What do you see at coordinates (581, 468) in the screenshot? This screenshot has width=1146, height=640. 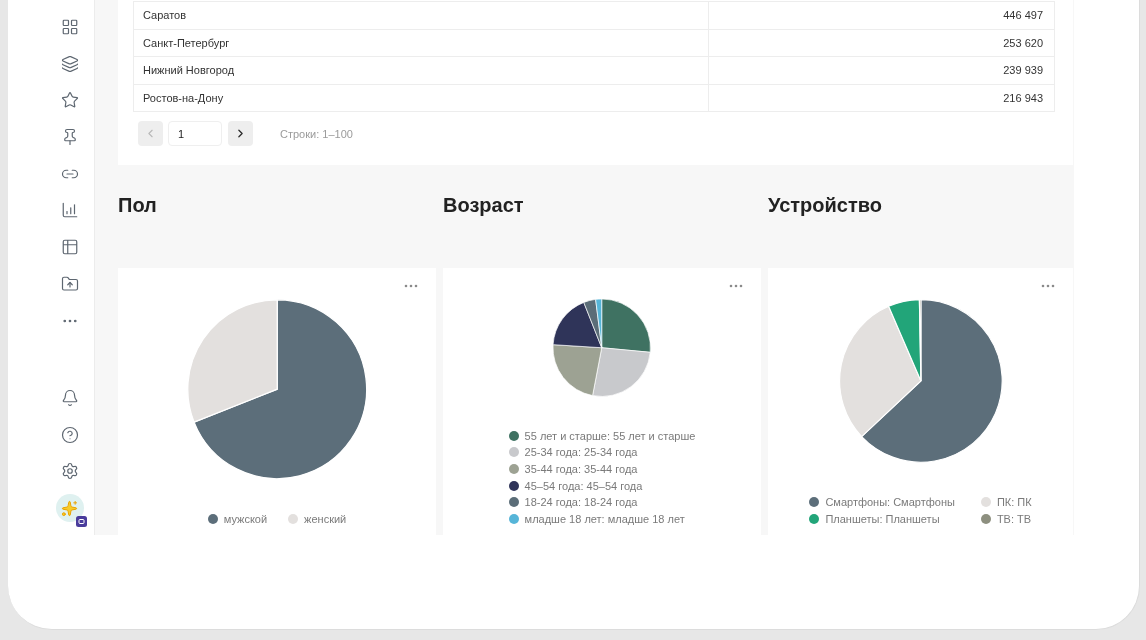 I see `legend-label: 35-44 года` at bounding box center [581, 468].